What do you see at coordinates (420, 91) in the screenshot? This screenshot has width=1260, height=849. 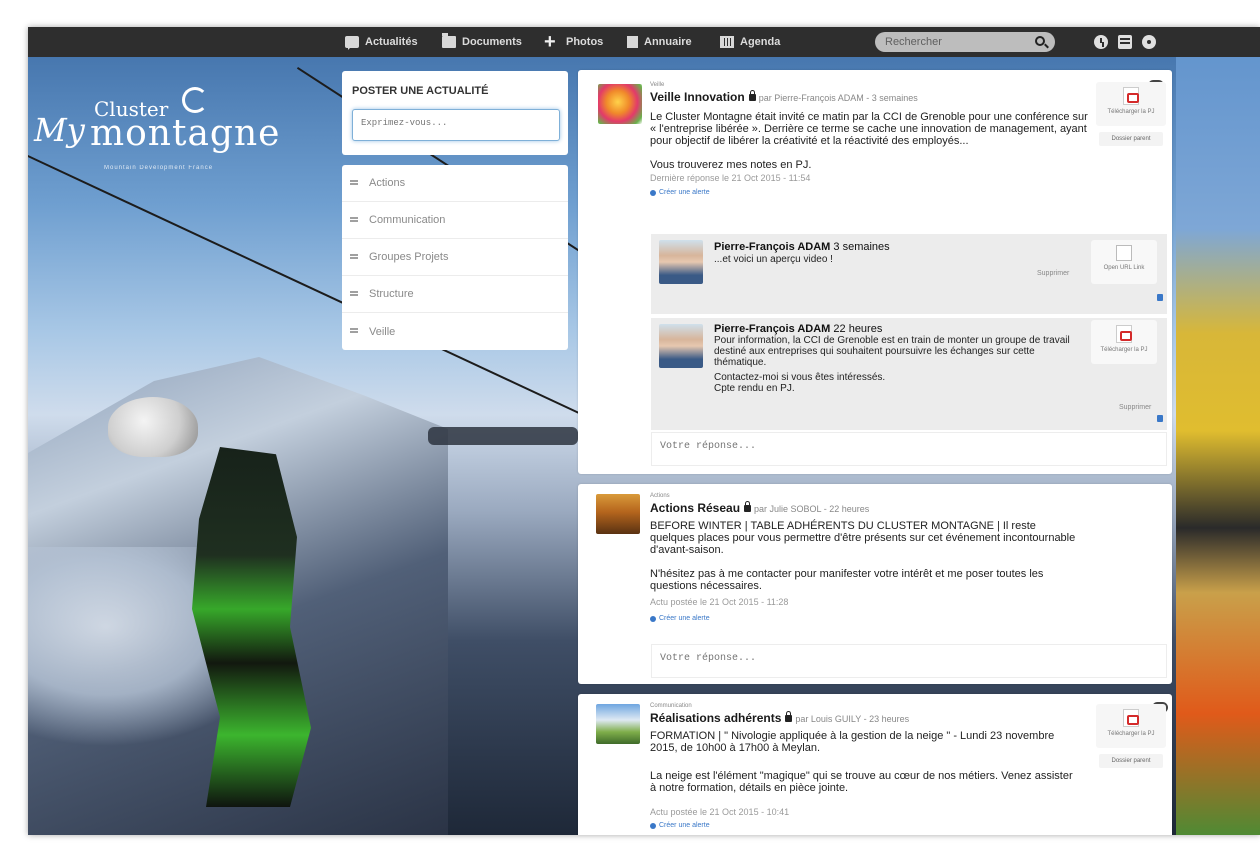 I see `post-news-title: POSTER UNE ACTUALITÉ` at bounding box center [420, 91].